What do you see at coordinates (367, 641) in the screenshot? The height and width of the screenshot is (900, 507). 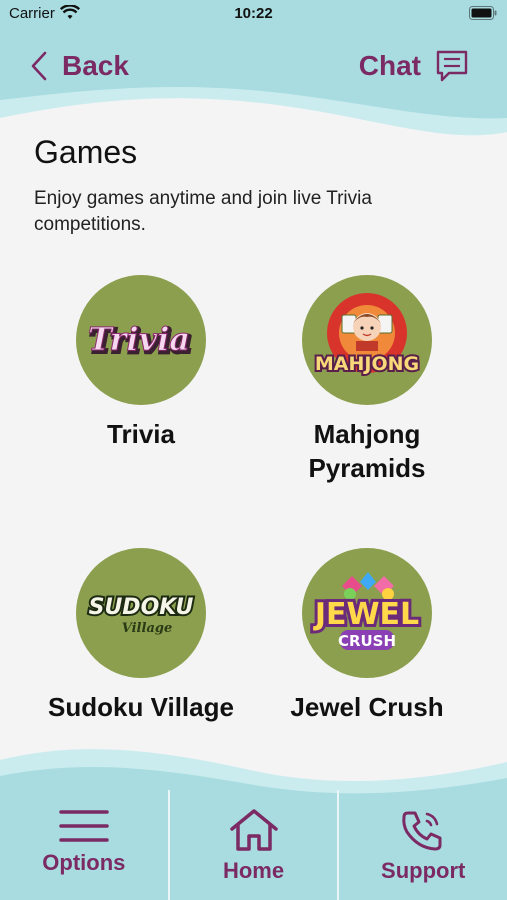 I see `svg-text: CRUSH` at bounding box center [367, 641].